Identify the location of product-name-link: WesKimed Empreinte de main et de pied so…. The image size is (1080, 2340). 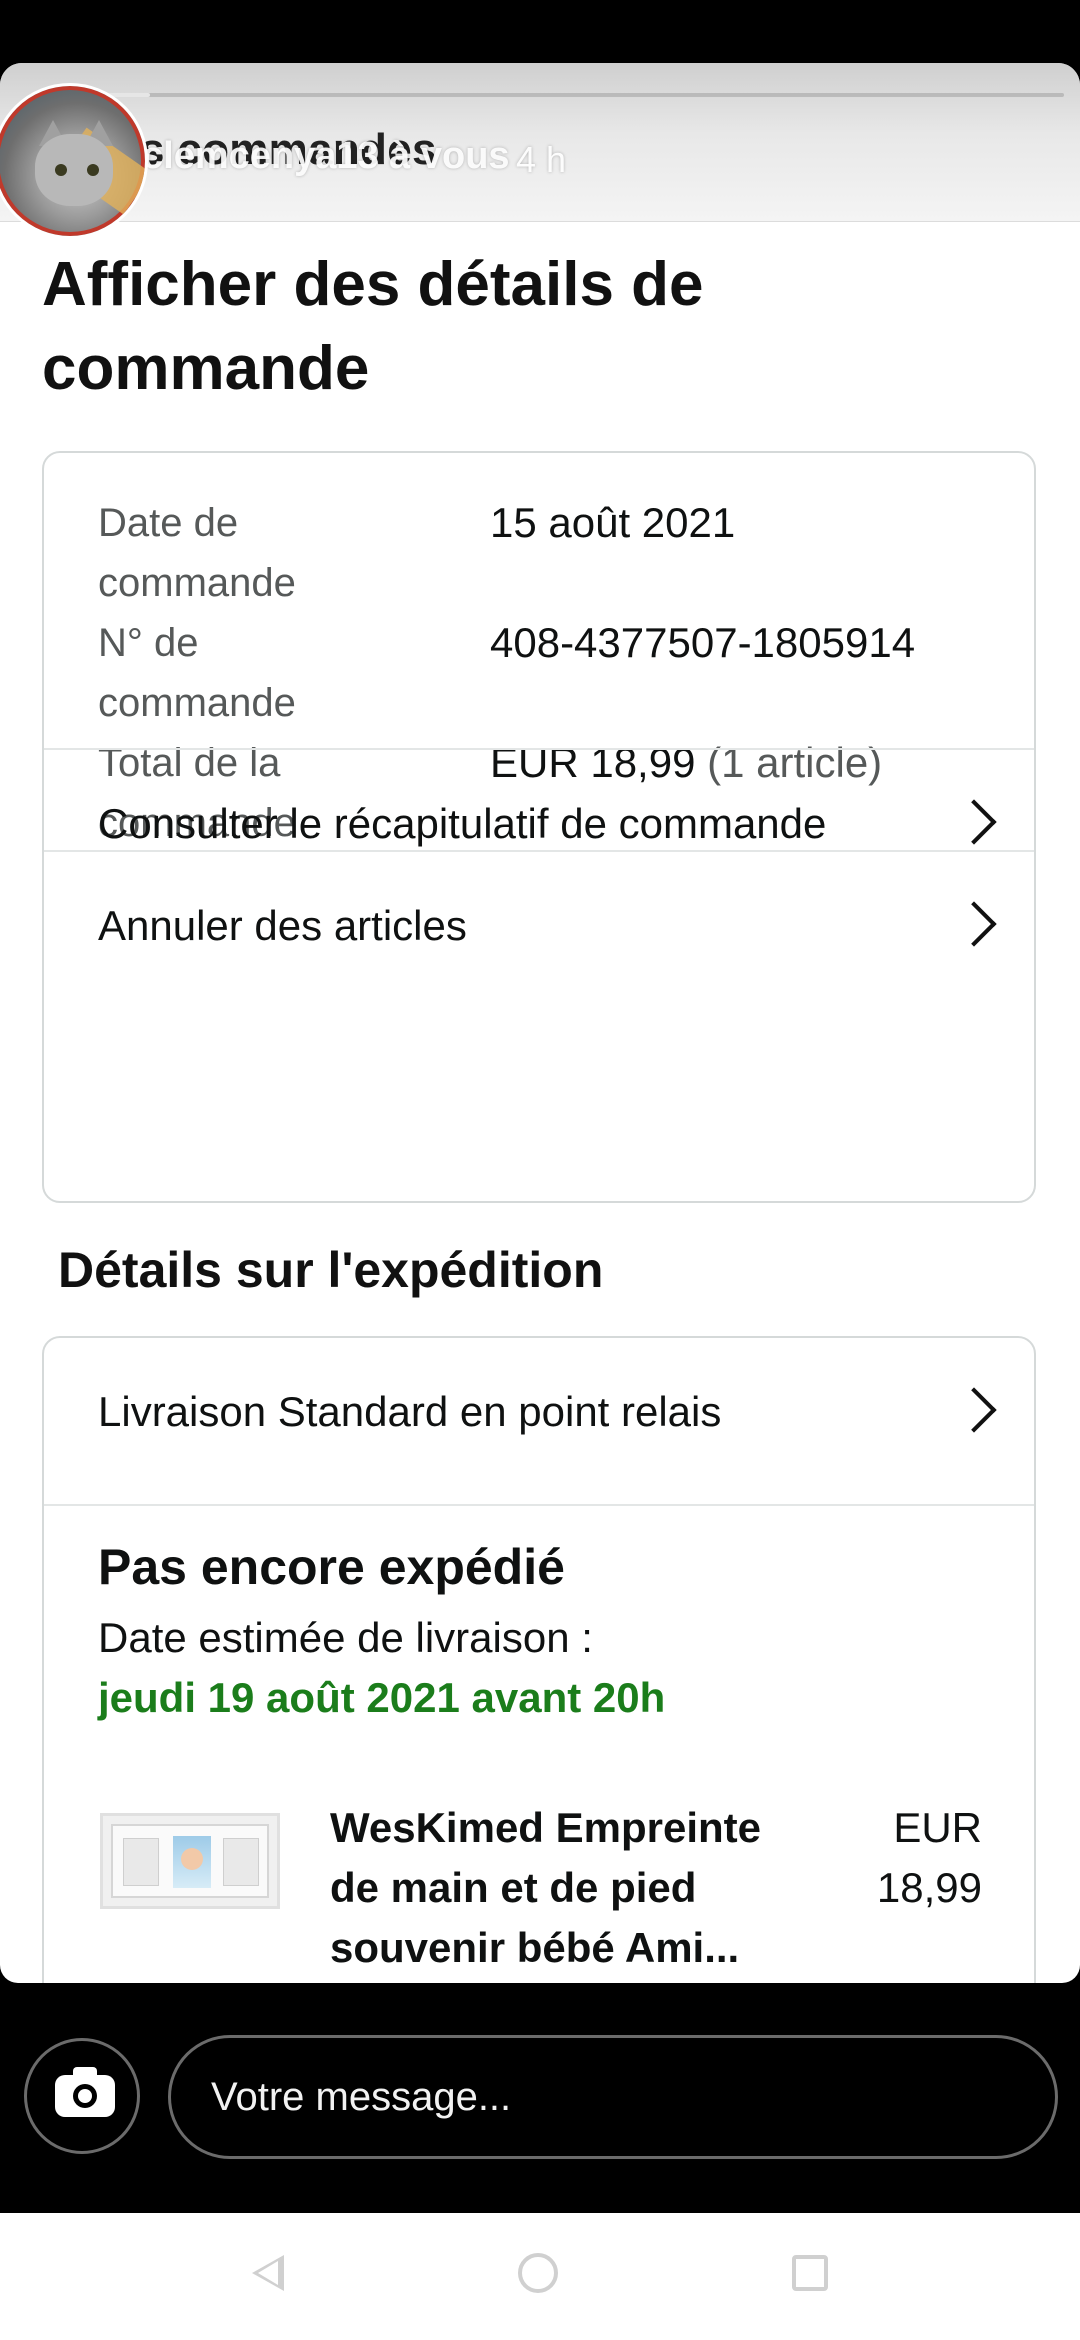
(550, 1888).